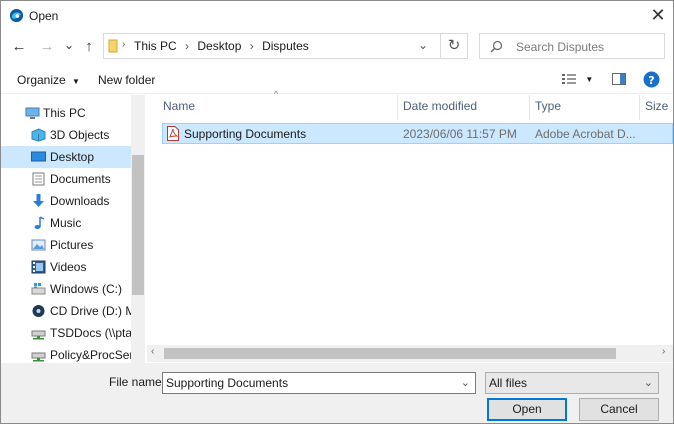  I want to click on sidebar-item-label: Music, so click(66, 223).